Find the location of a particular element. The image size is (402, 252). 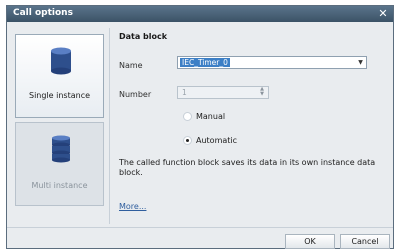

manual-radio-dot is located at coordinates (187, 116).